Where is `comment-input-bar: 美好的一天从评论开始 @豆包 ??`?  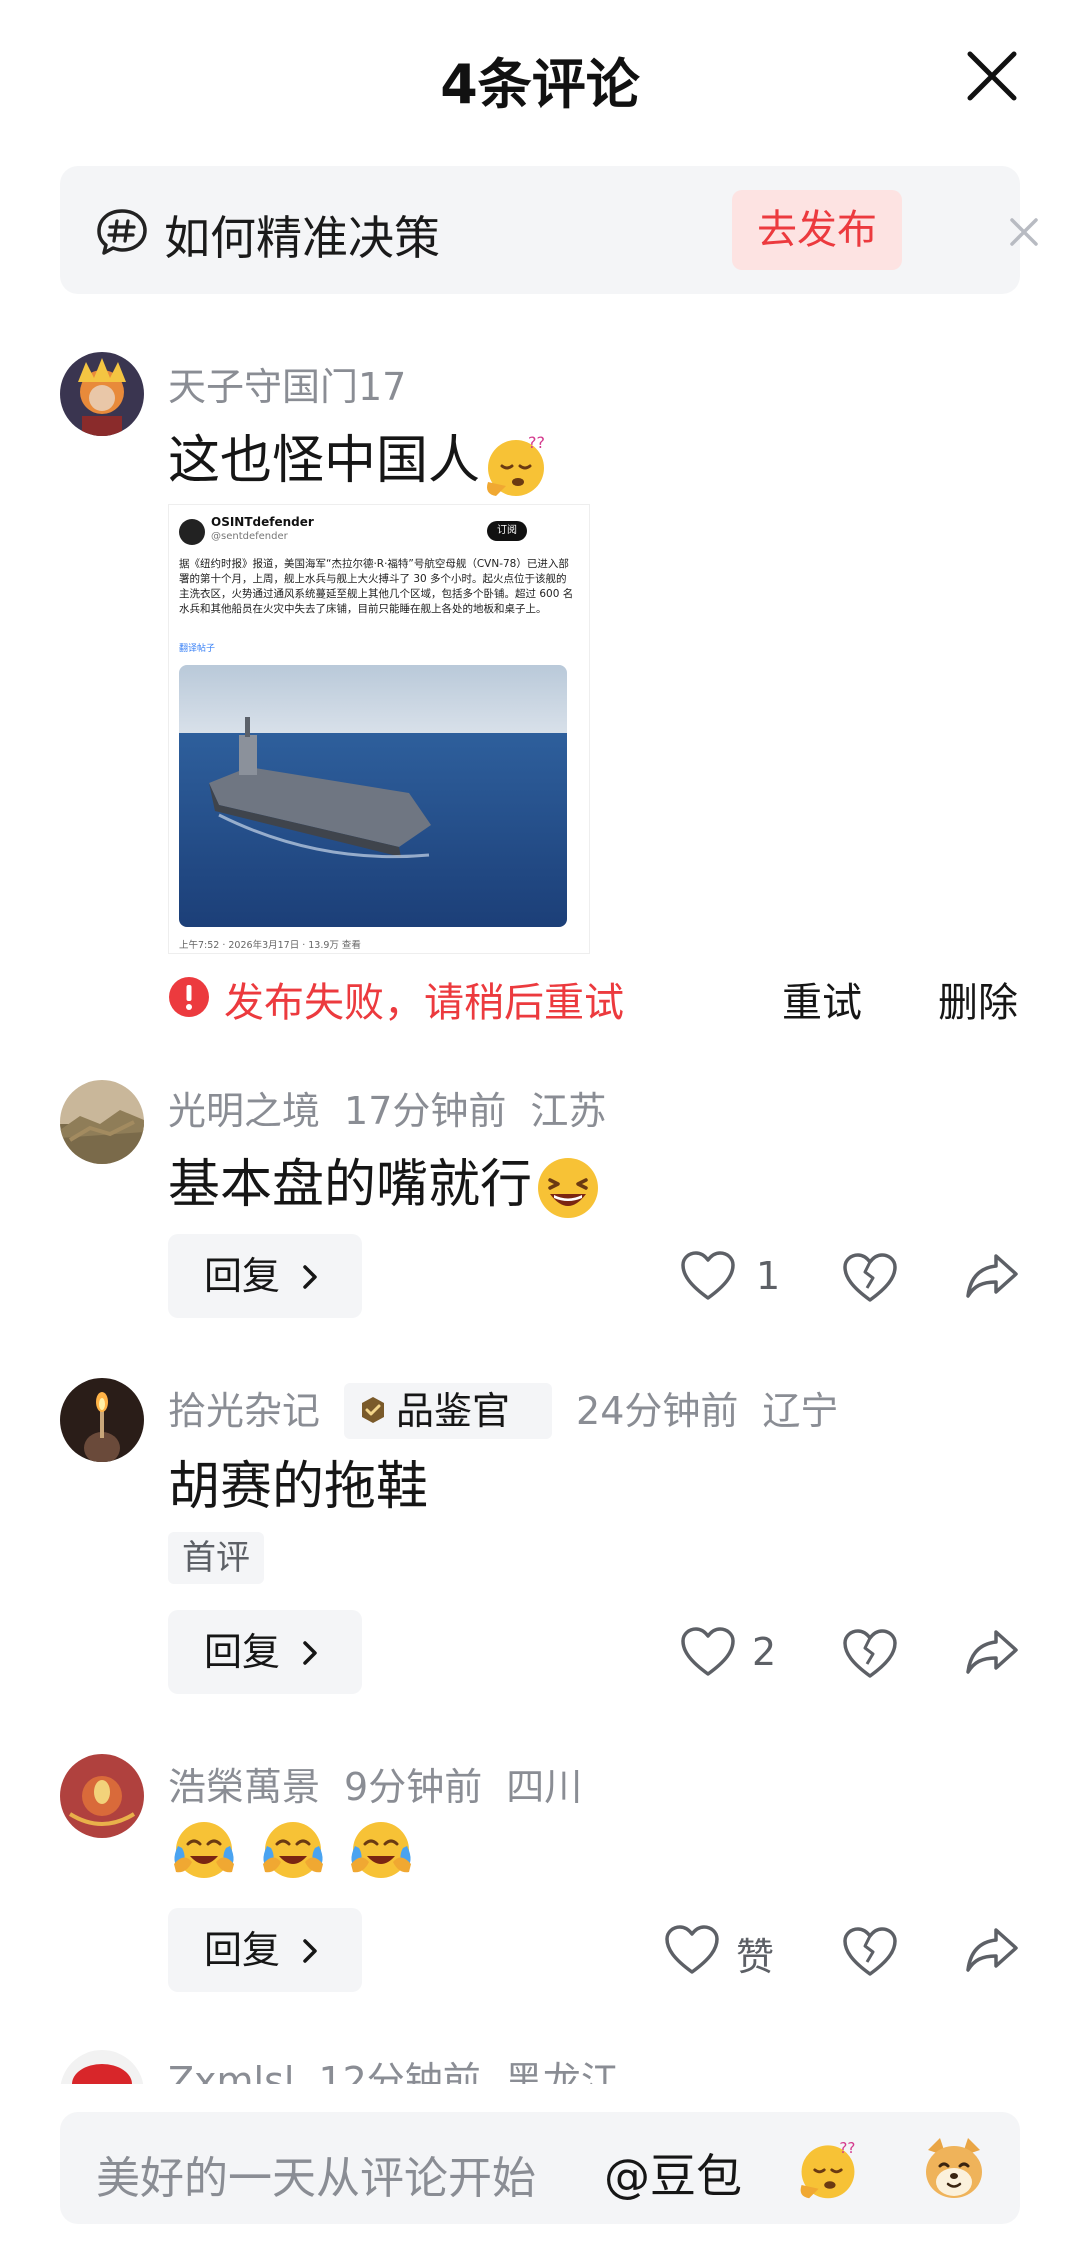
comment-input-bar: 美好的一天从评论开始 @豆包 ?? is located at coordinates (540, 2168).